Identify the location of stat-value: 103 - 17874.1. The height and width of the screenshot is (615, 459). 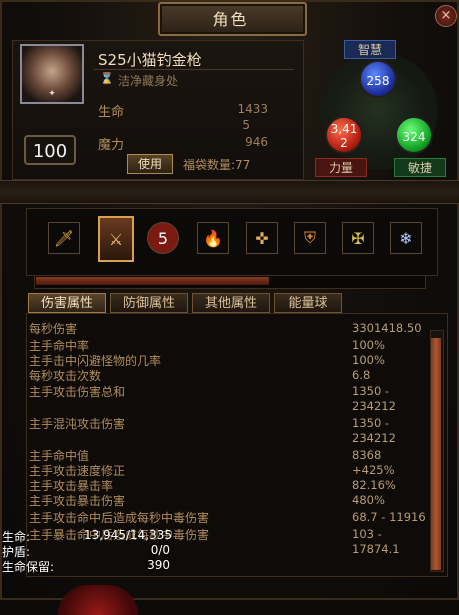
(376, 541).